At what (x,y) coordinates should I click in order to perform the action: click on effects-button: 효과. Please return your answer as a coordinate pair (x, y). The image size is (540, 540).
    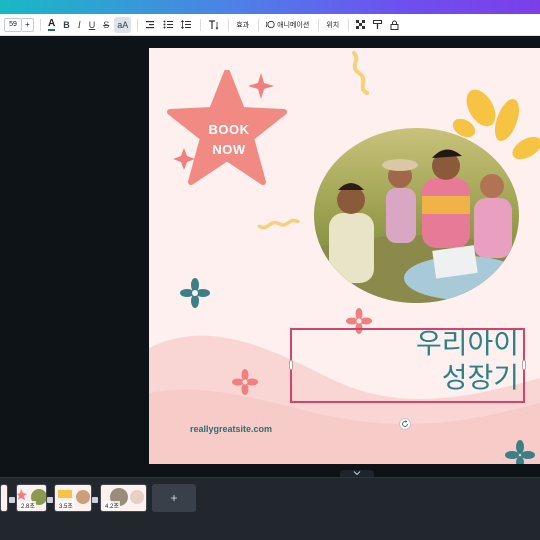
    Looking at the image, I should click on (242, 25).